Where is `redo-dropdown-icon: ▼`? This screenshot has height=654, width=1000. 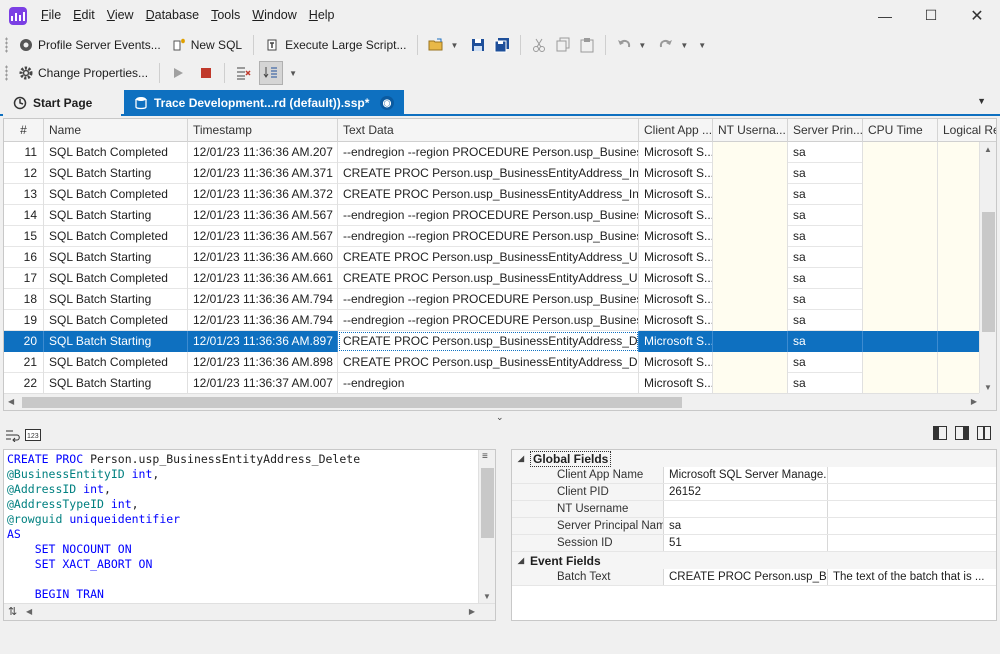 redo-dropdown-icon: ▼ is located at coordinates (684, 45).